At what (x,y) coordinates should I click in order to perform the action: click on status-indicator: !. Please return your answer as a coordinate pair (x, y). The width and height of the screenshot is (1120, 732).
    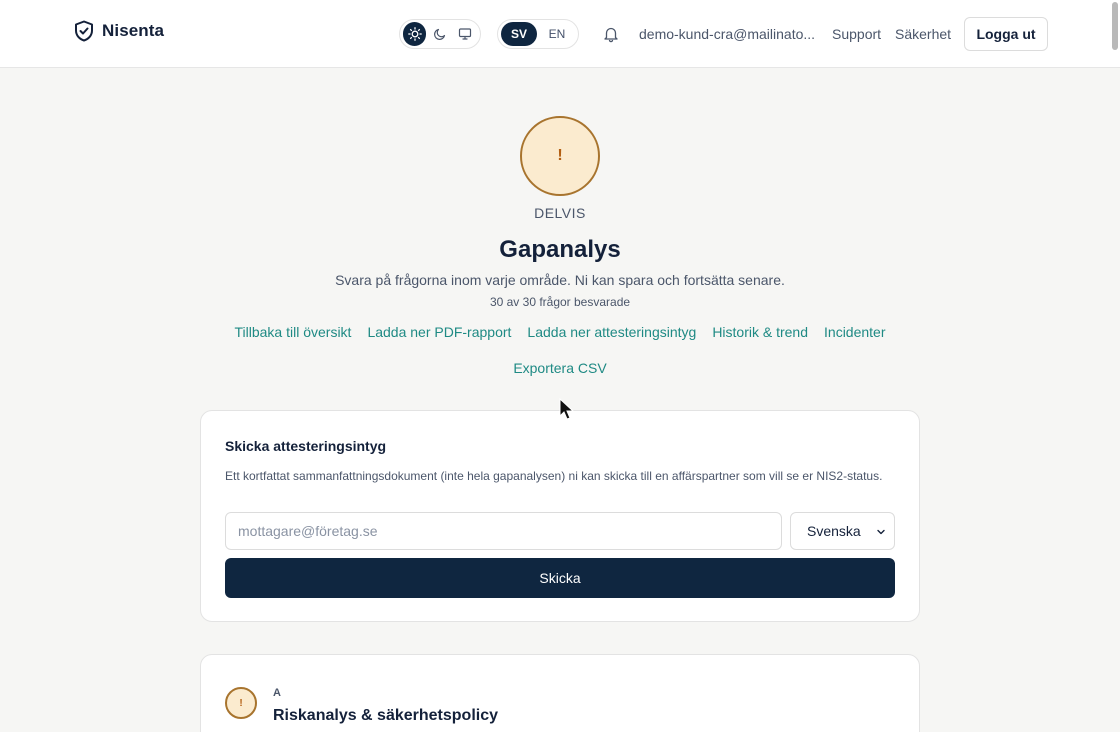
    Looking at the image, I should click on (560, 156).